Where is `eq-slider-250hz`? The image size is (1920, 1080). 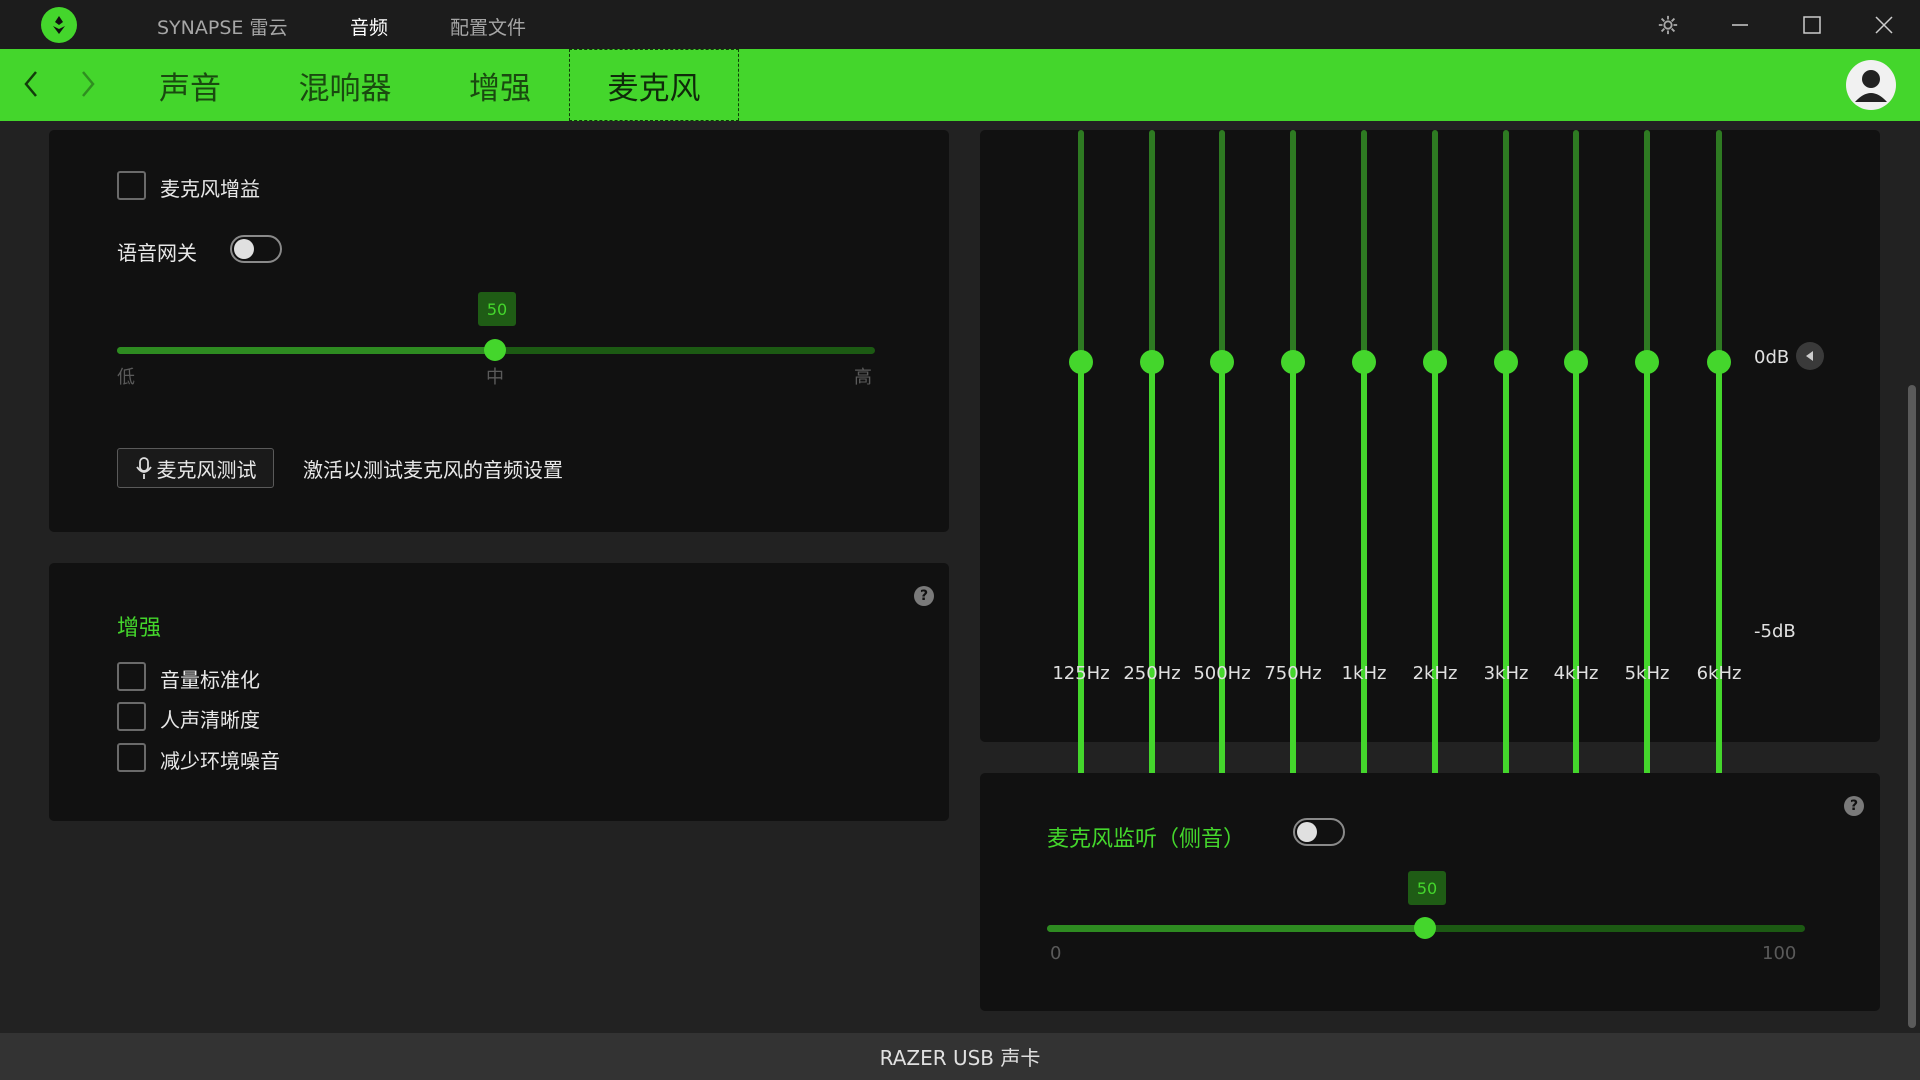 eq-slider-250hz is located at coordinates (1152, 390).